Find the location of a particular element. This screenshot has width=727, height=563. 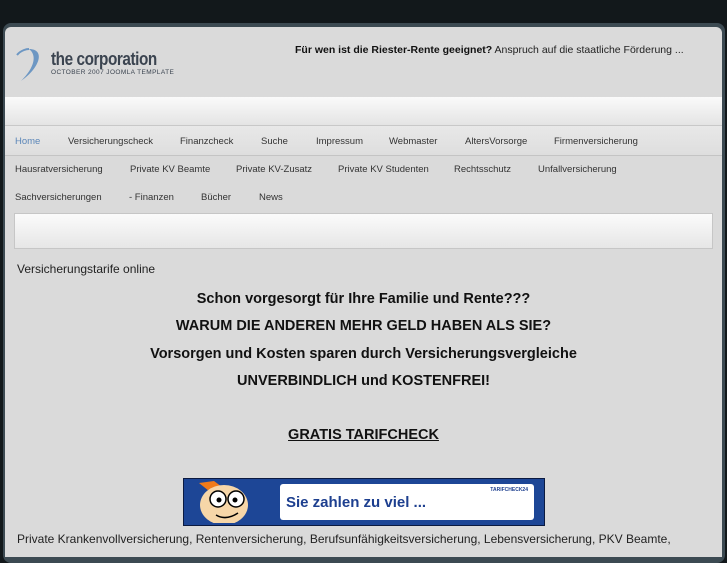

nav-firmenversicherung: Firmenversicherung is located at coordinates (596, 141).